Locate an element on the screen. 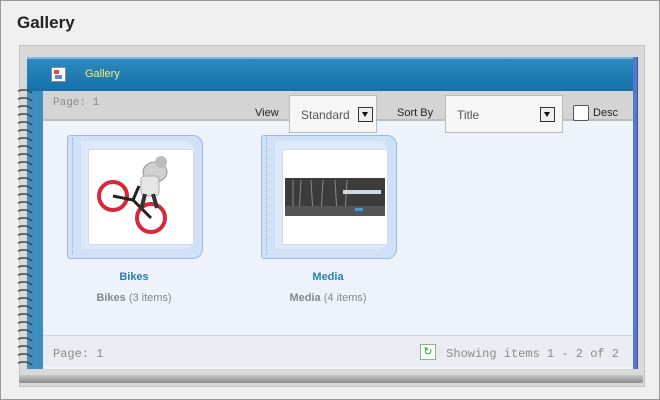 The height and width of the screenshot is (400, 660). view-select: Standard is located at coordinates (333, 114).